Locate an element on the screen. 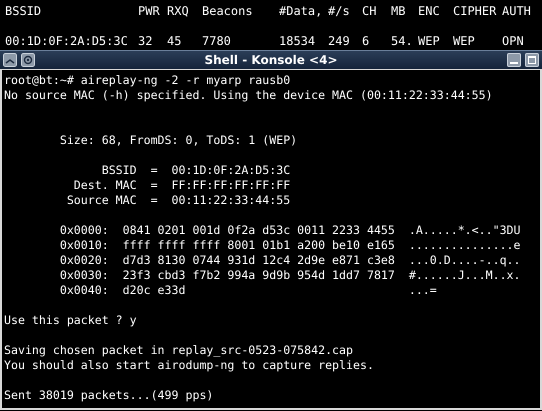  column-header: AUTH is located at coordinates (517, 12).